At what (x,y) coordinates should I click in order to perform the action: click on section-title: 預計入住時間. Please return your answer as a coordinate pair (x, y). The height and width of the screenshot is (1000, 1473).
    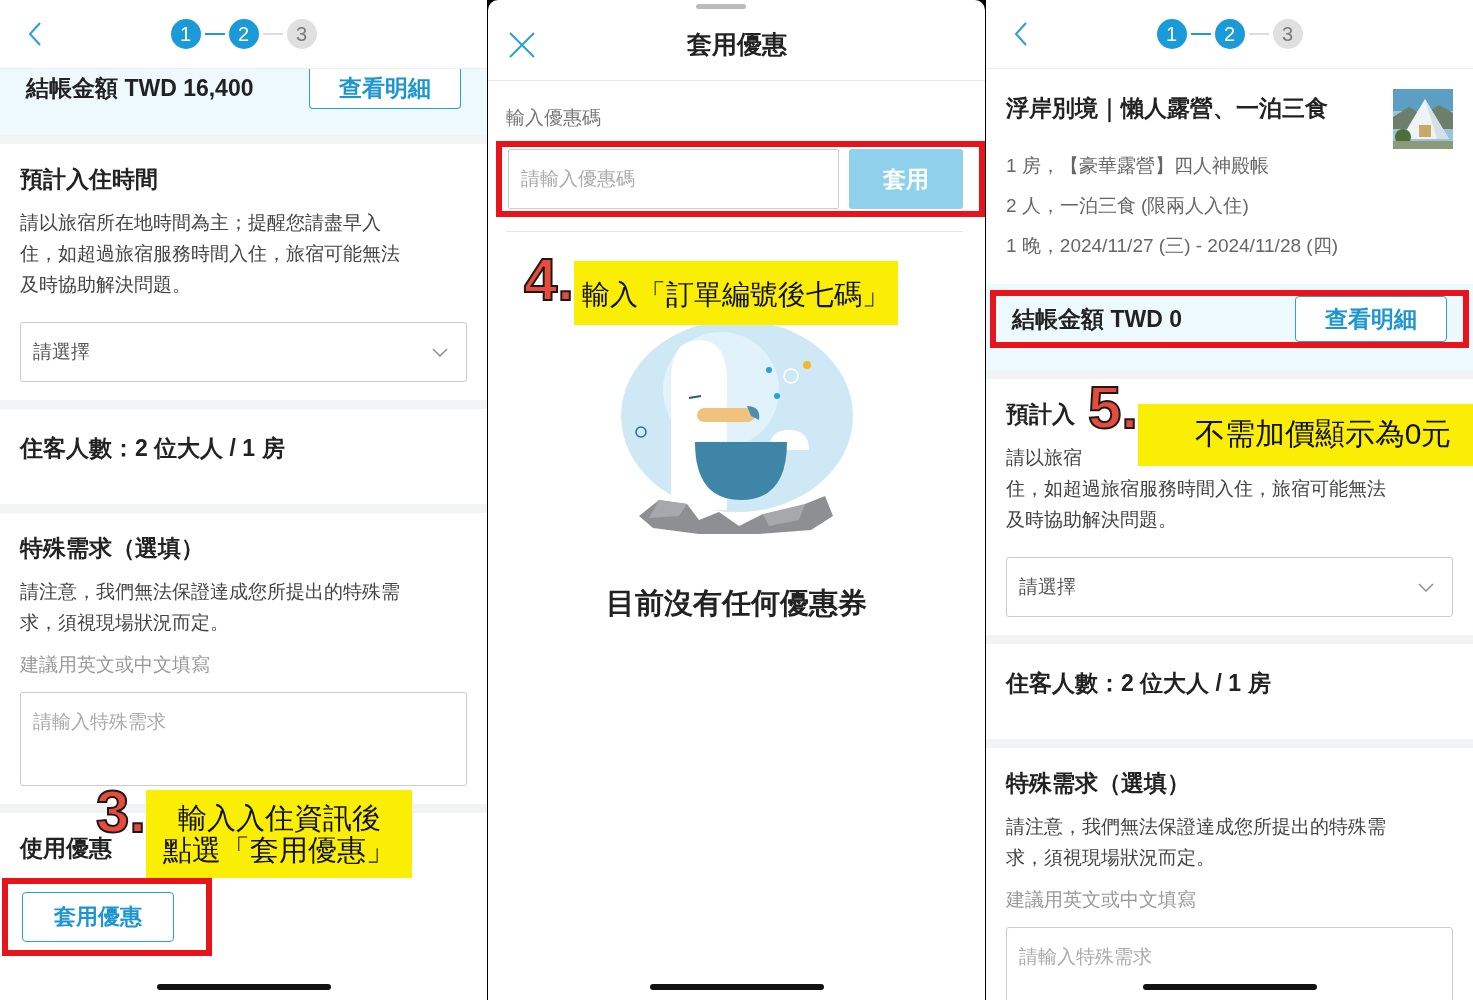
    Looking at the image, I should click on (89, 179).